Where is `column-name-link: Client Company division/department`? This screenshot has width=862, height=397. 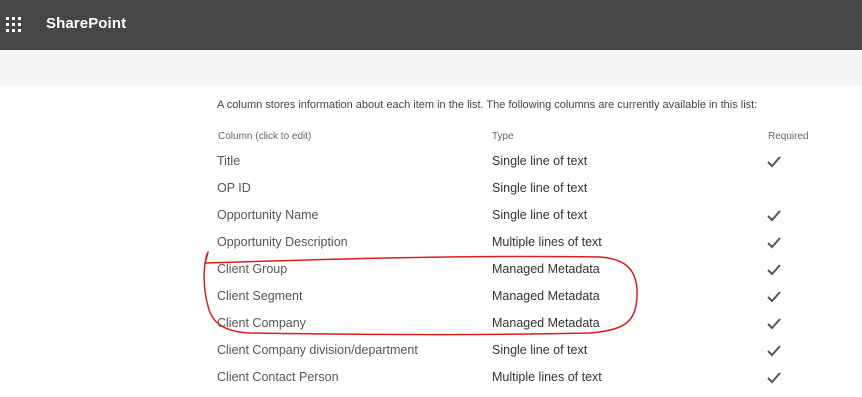 column-name-link: Client Company division/department is located at coordinates (317, 350).